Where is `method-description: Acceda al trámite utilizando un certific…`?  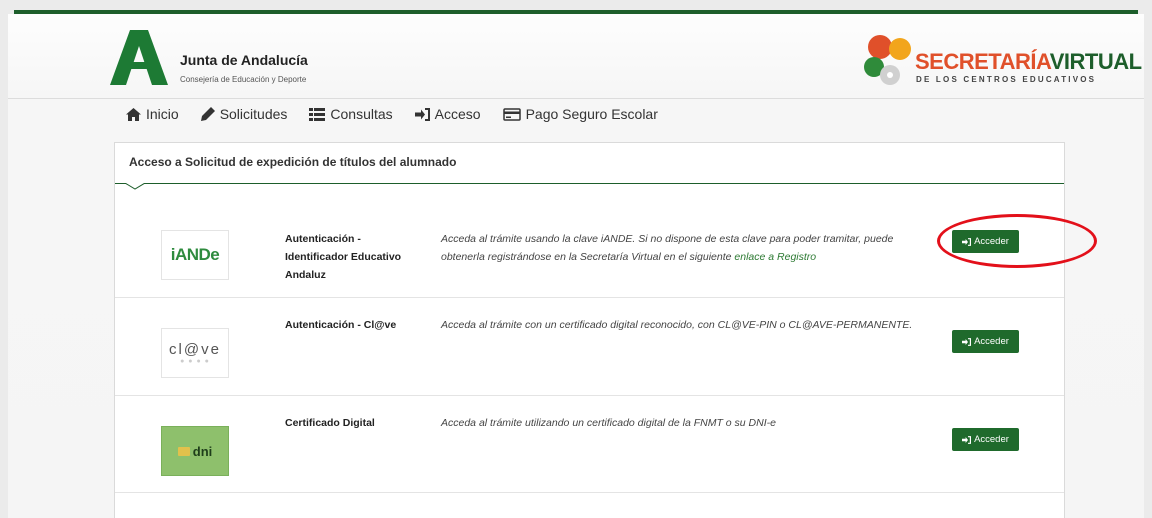
method-description: Acceda al trámite utilizando un certific… is located at coordinates (608, 423).